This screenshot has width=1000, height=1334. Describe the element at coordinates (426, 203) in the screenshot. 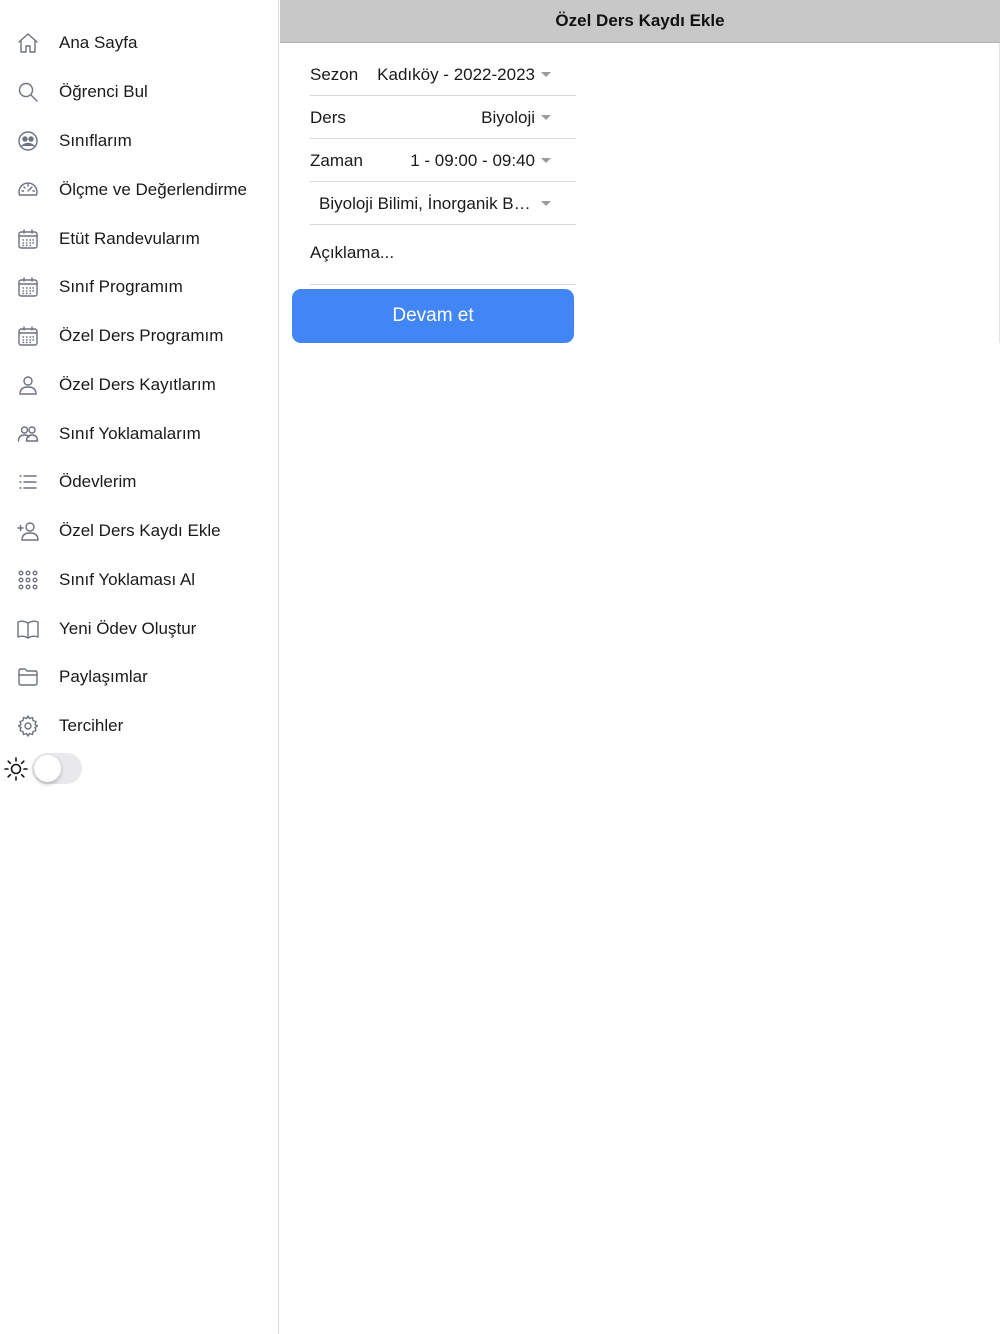

I see `topics-value: Biyoloji Bilimi, İnorganik Bileşikler` at that location.